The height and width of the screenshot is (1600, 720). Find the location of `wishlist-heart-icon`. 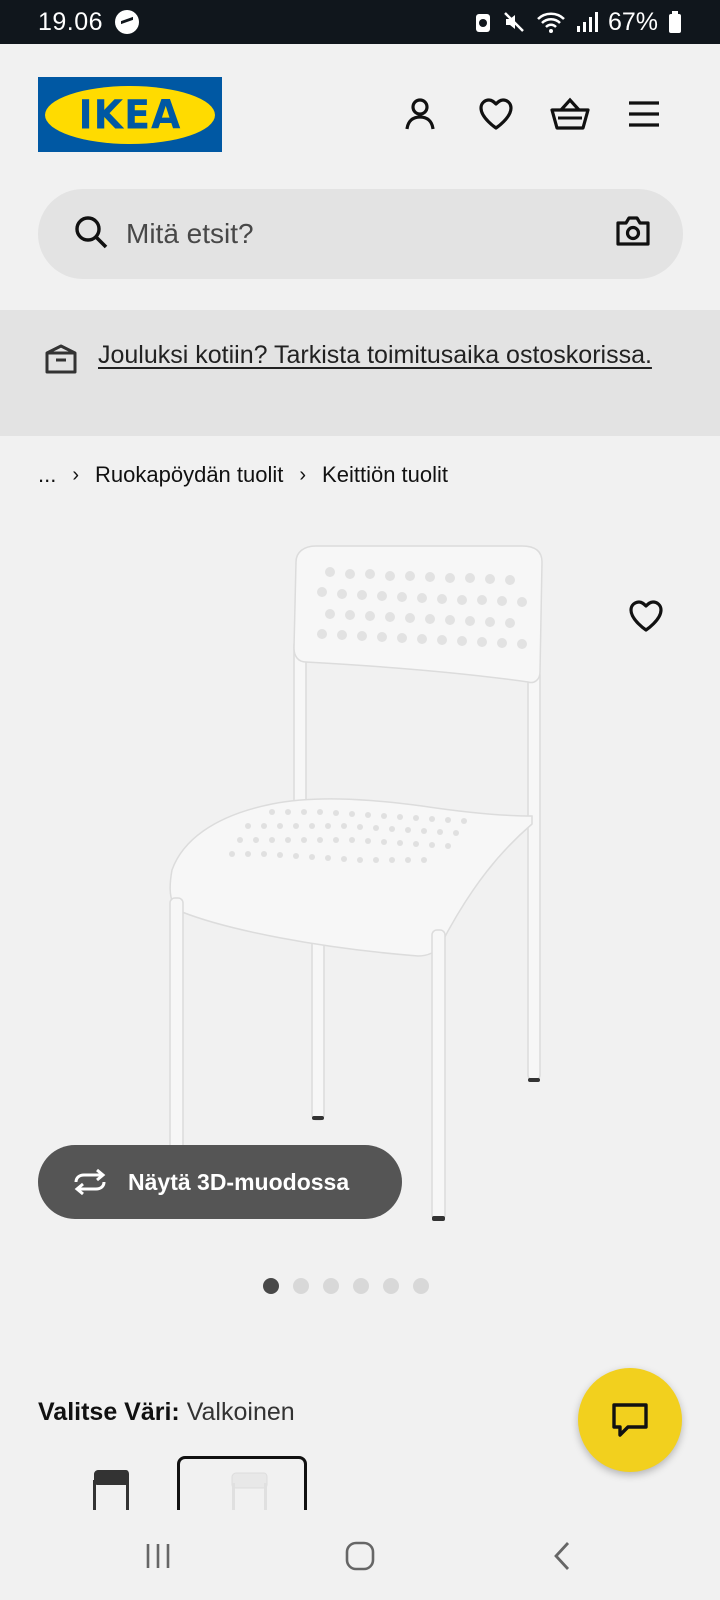

wishlist-heart-icon is located at coordinates (496, 114).